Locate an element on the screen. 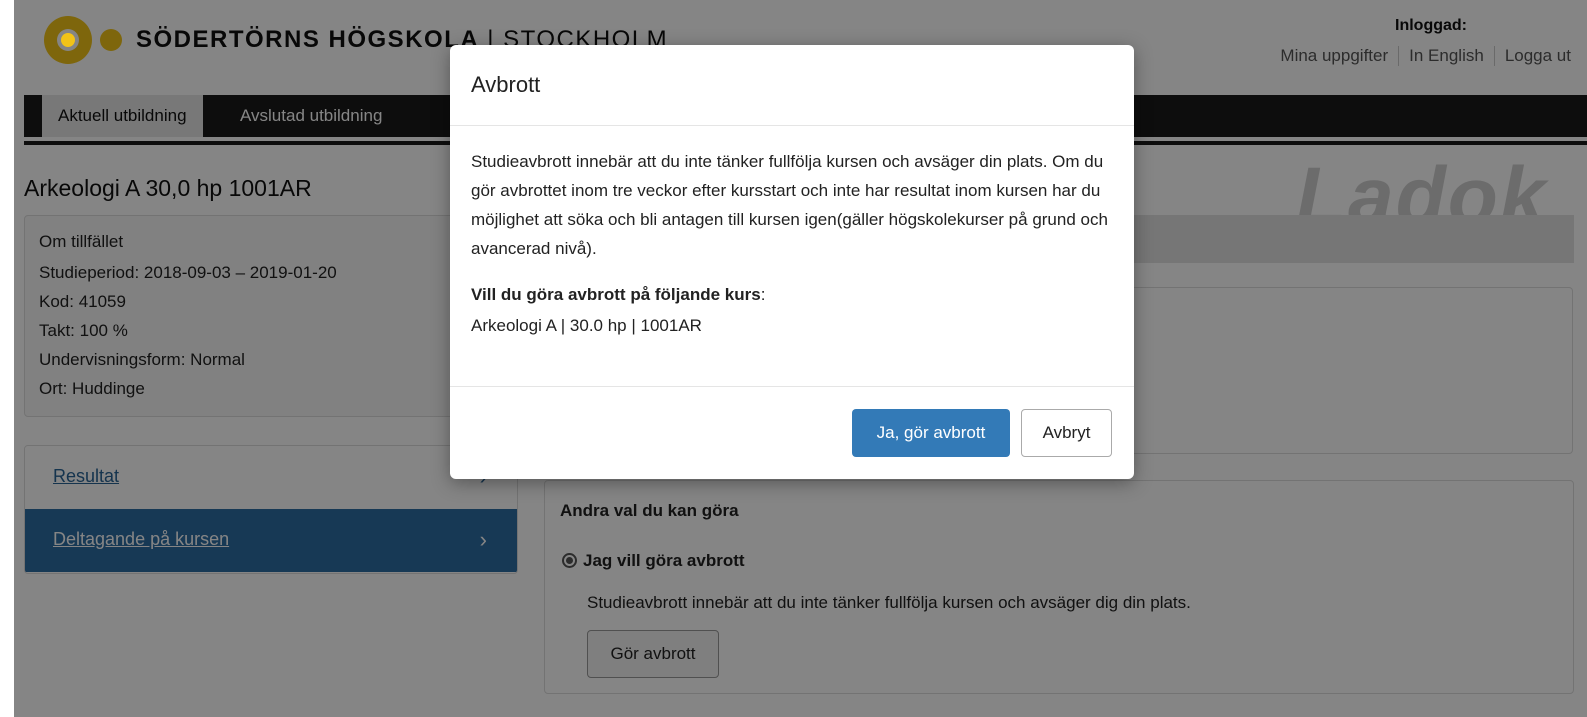 This screenshot has width=1587, height=717. confirm-withdraw-button: Ja, gör avbrott is located at coordinates (931, 433).